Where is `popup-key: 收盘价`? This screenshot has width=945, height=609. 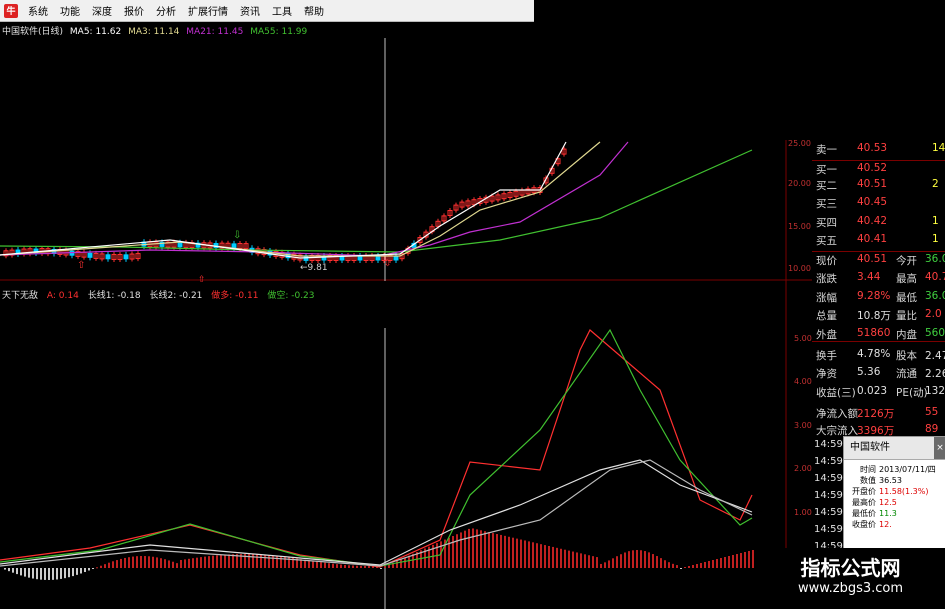 popup-key: 收盘价 is located at coordinates (864, 524).